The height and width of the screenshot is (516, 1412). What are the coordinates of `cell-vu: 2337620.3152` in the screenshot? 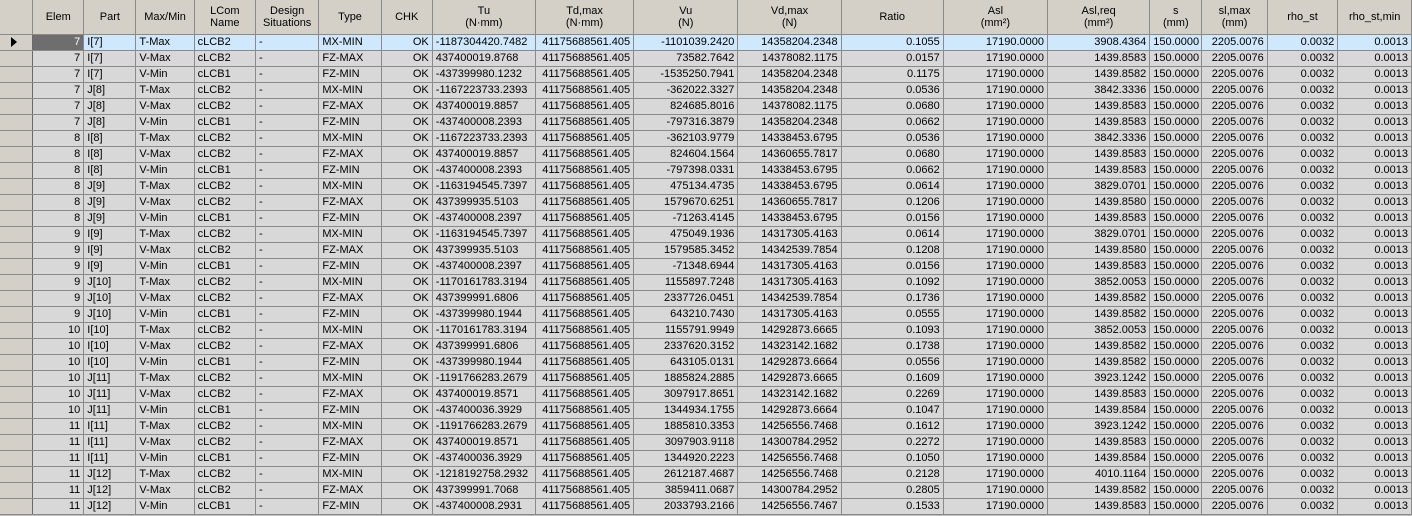 It's located at (686, 346).